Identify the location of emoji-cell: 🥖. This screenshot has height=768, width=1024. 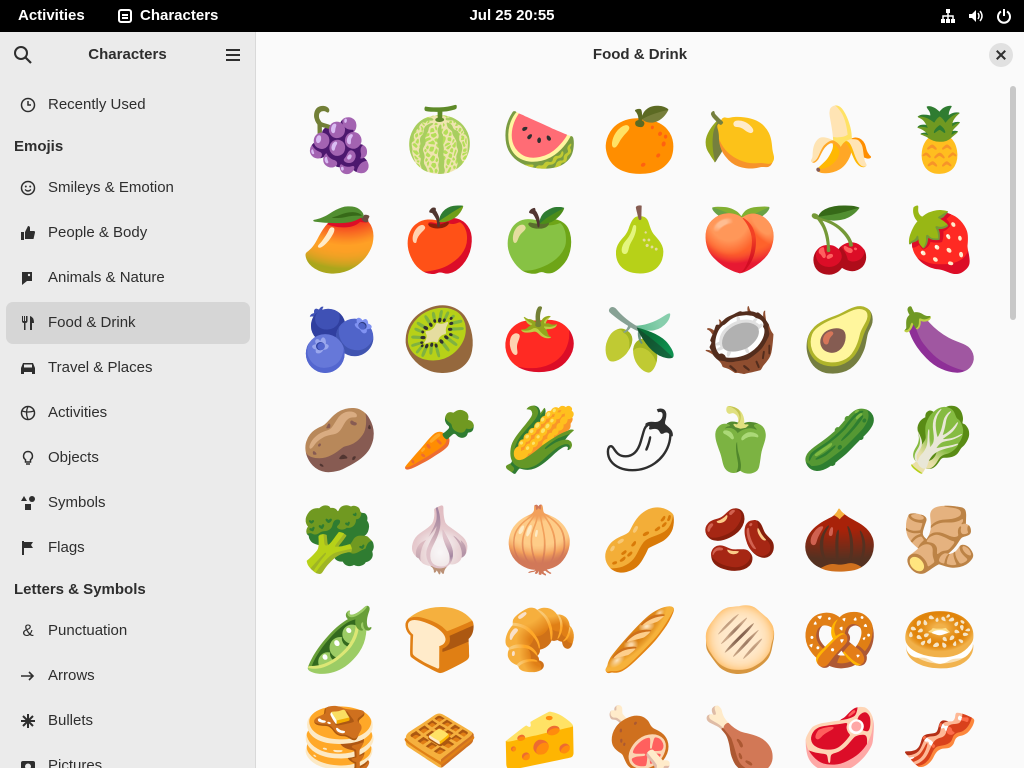
(640, 640).